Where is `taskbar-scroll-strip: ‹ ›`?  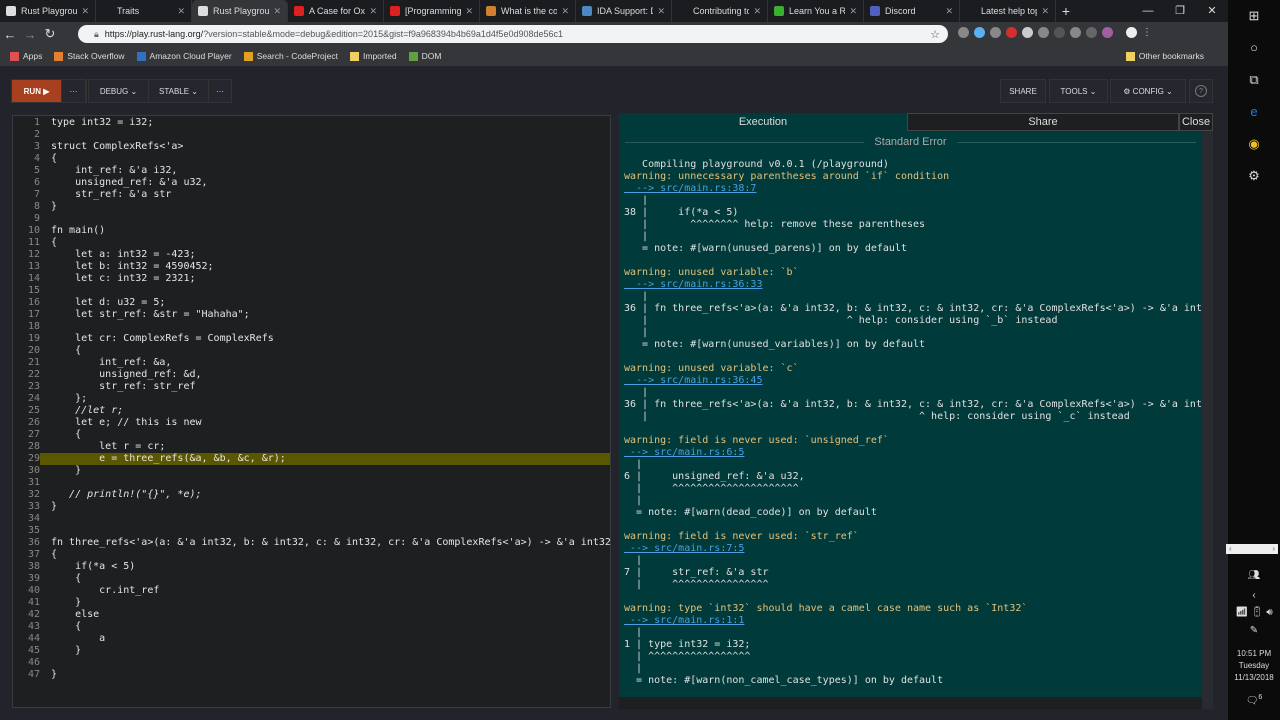 taskbar-scroll-strip: ‹ › is located at coordinates (1252, 549).